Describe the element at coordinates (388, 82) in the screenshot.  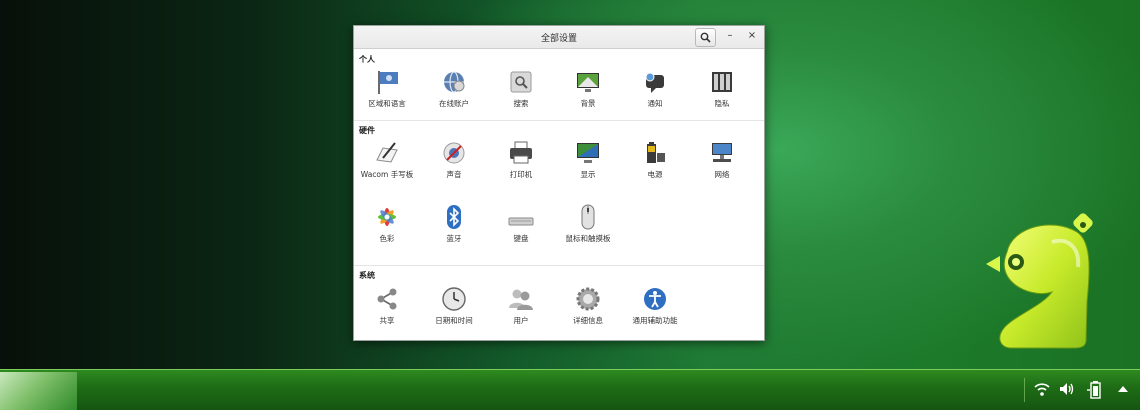
I see `flag-icon` at that location.